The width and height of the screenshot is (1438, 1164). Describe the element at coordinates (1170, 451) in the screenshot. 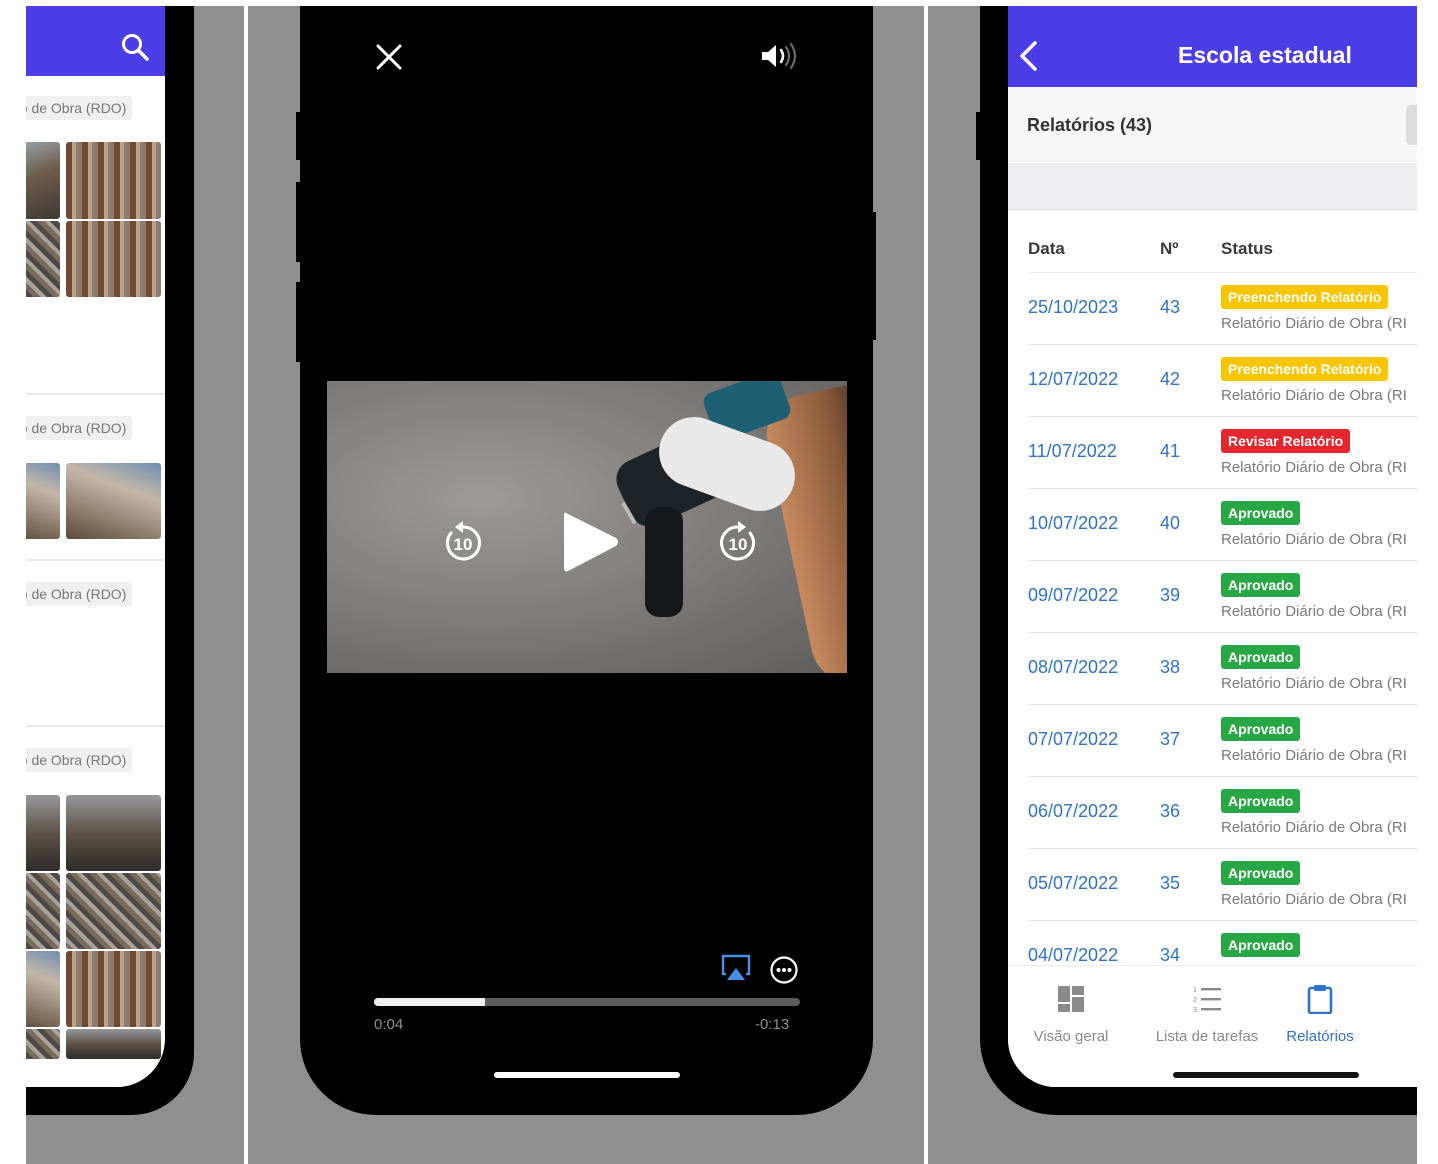

I see `row-number: 41` at that location.